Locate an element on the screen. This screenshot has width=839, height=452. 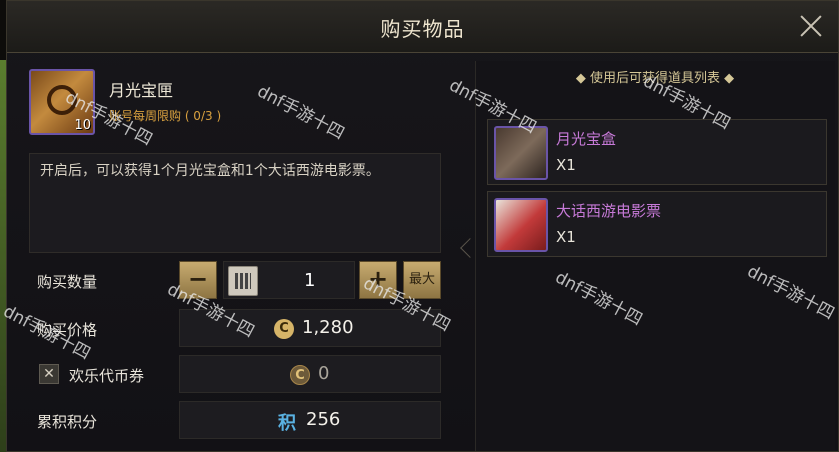
voucher-field: C 0 is located at coordinates (310, 374).